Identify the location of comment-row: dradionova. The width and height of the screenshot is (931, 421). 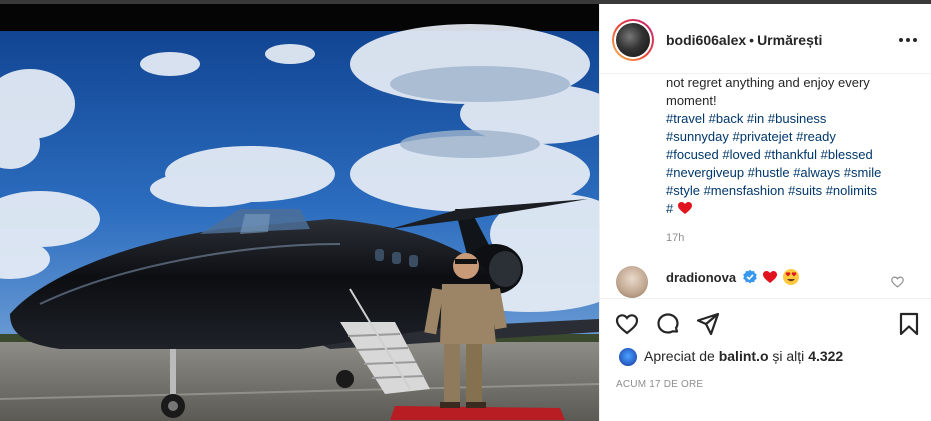
(765, 281).